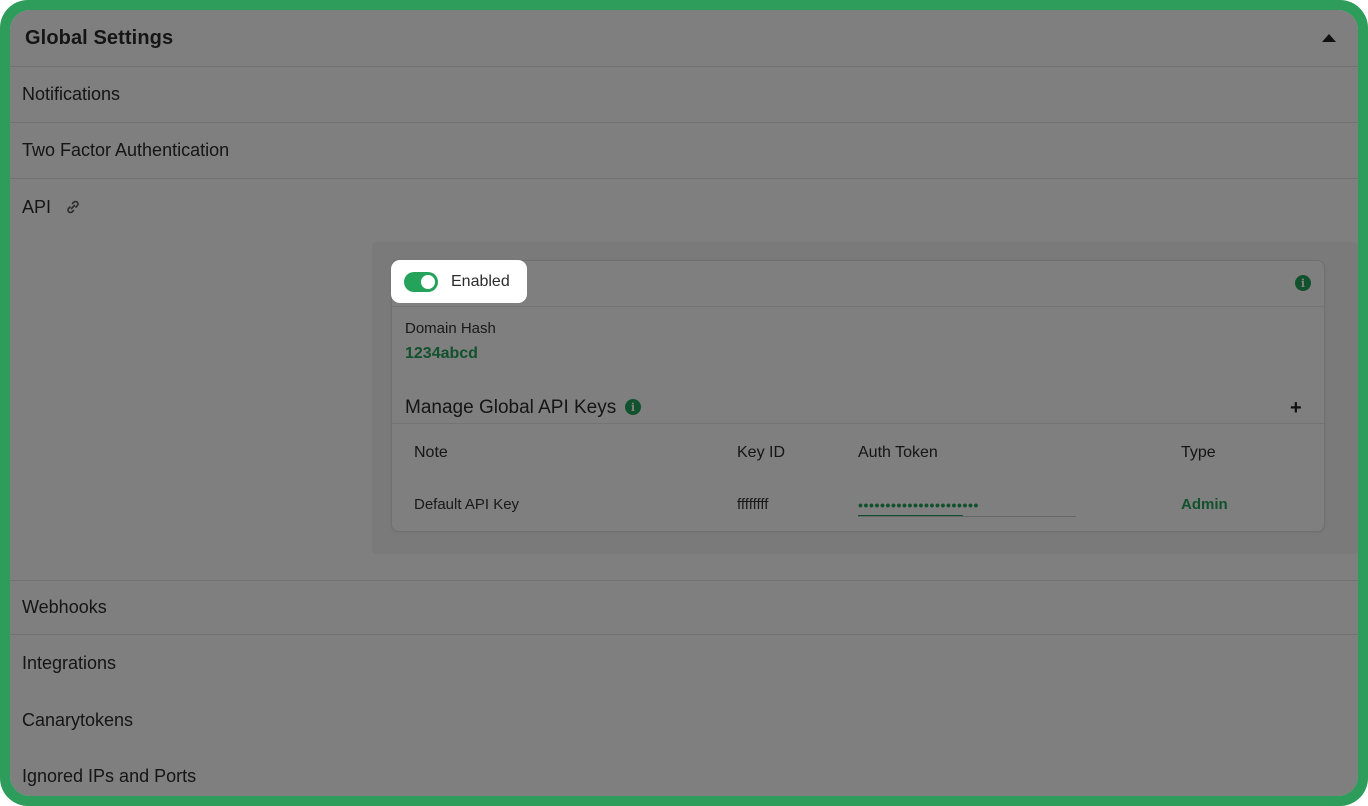 This screenshot has width=1368, height=806. I want to click on auth-token-field: ••••••••••••••••••••••, so click(967, 507).